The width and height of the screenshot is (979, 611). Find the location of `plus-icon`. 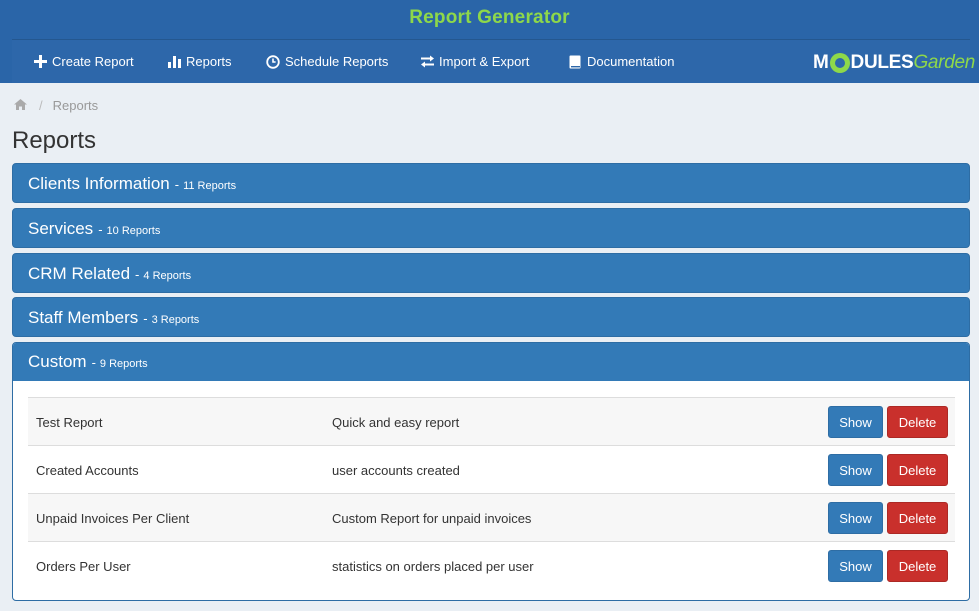

plus-icon is located at coordinates (40, 62).